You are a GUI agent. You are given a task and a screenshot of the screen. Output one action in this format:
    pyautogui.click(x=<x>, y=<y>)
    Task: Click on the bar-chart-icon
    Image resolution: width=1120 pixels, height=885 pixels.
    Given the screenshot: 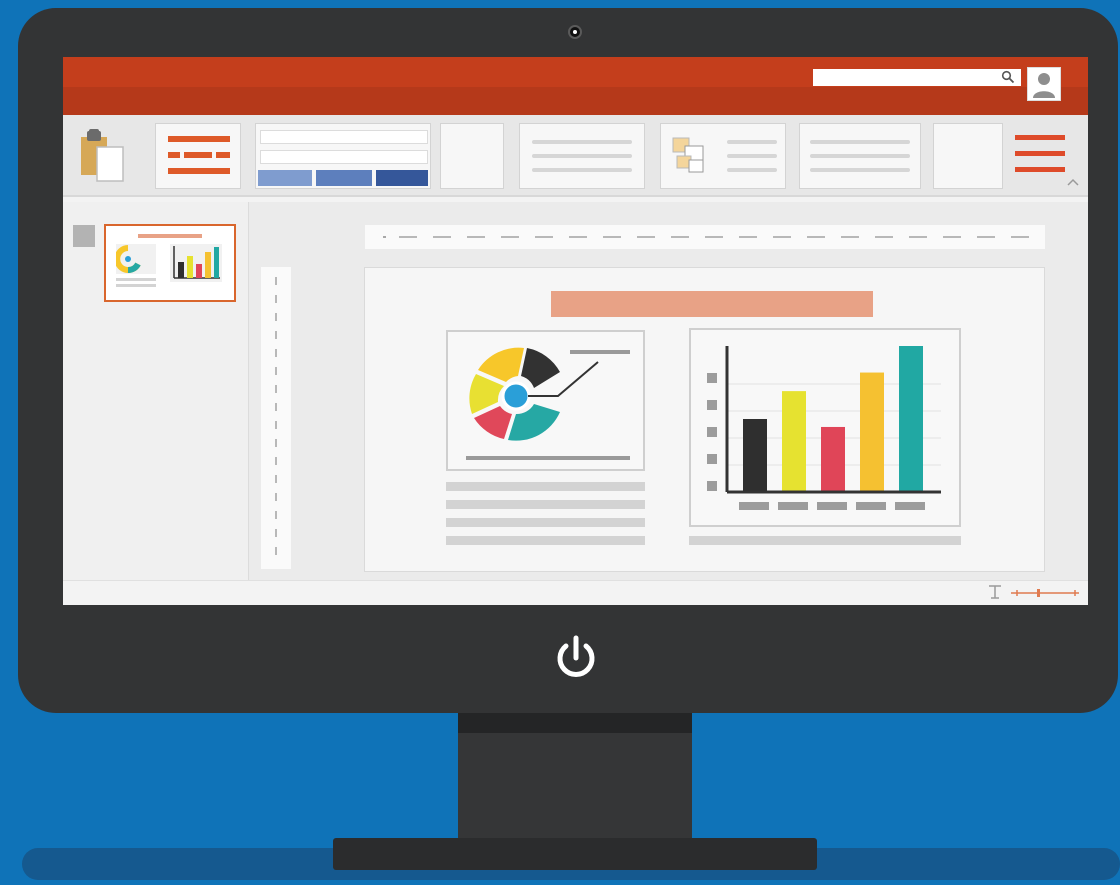 What is the action you would take?
    pyautogui.click(x=824, y=428)
    